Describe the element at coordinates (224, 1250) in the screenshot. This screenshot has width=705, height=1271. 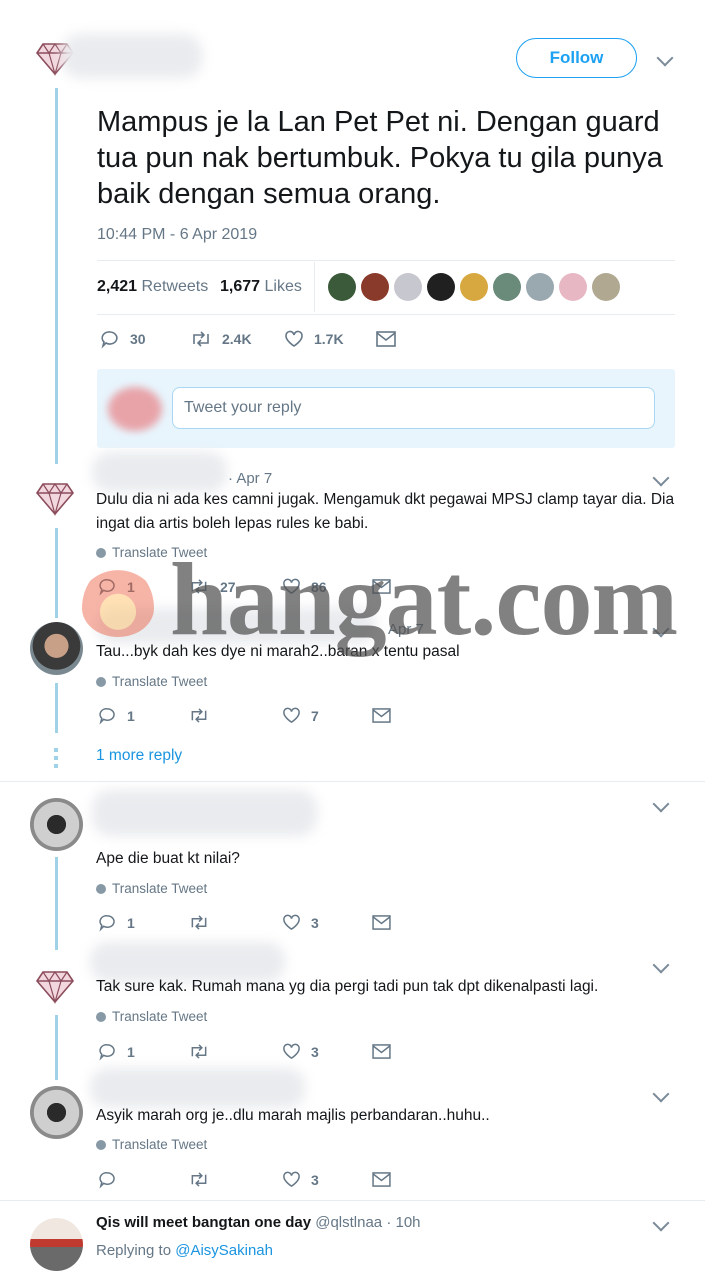
I see `replying-to-link: @AisySakinah` at that location.